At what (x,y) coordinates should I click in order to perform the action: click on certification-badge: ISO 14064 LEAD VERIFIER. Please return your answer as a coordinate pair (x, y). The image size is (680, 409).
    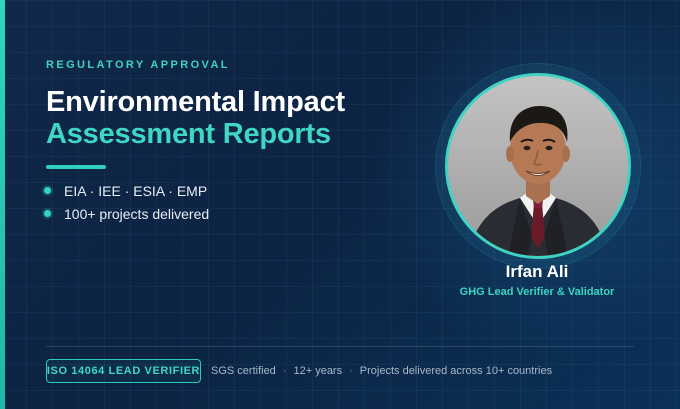
    Looking at the image, I should click on (123, 371).